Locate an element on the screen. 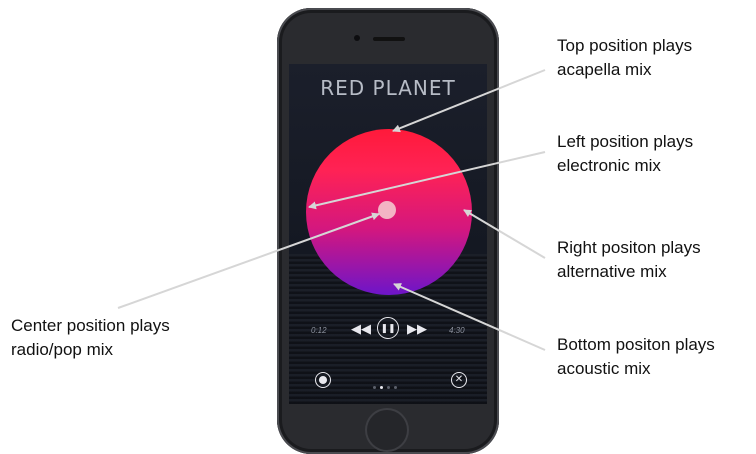  annotation-center-line-2: radio/pop mix is located at coordinates (62, 349).